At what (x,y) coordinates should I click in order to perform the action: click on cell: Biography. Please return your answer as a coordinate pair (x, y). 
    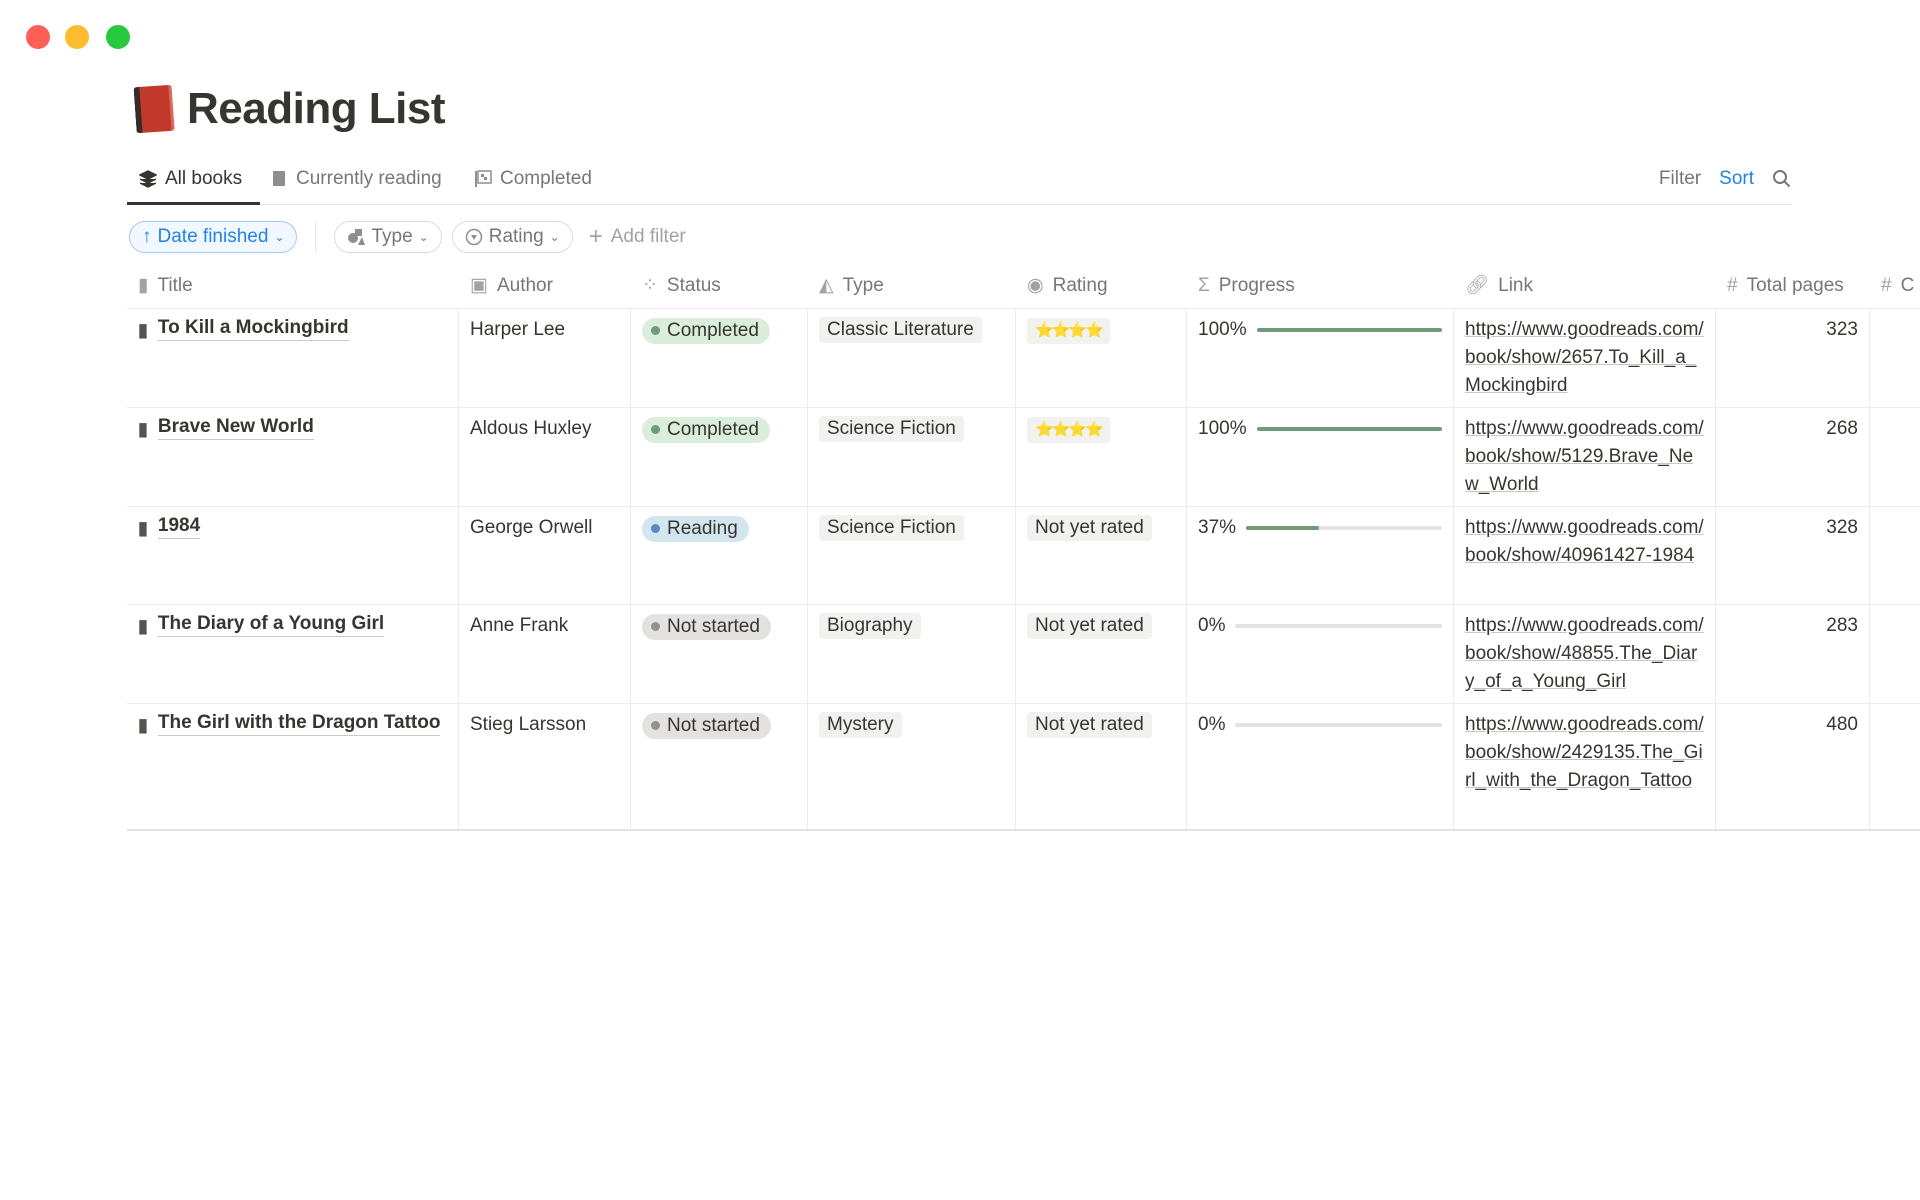
    Looking at the image, I should click on (912, 654).